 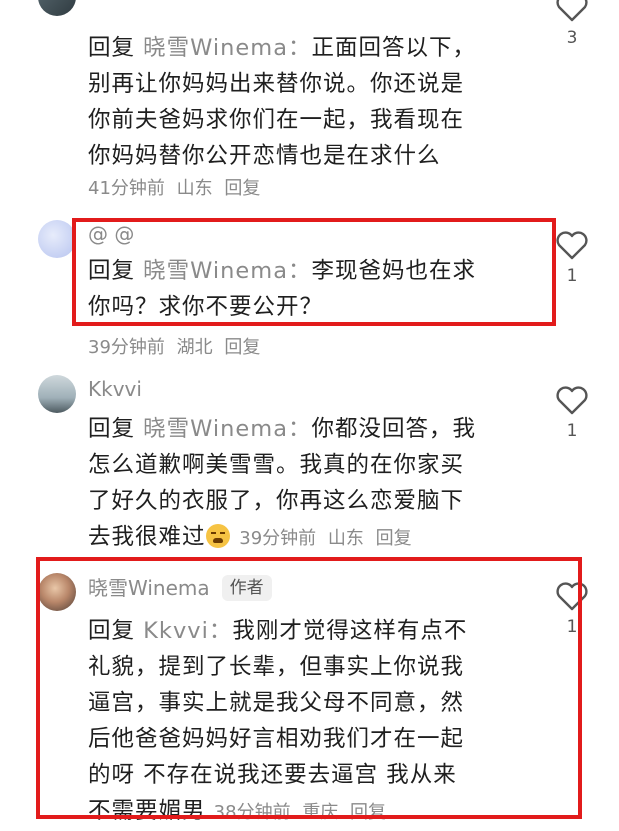 What do you see at coordinates (394, 271) in the screenshot?
I see `comment-line: 李现爸妈也在求` at bounding box center [394, 271].